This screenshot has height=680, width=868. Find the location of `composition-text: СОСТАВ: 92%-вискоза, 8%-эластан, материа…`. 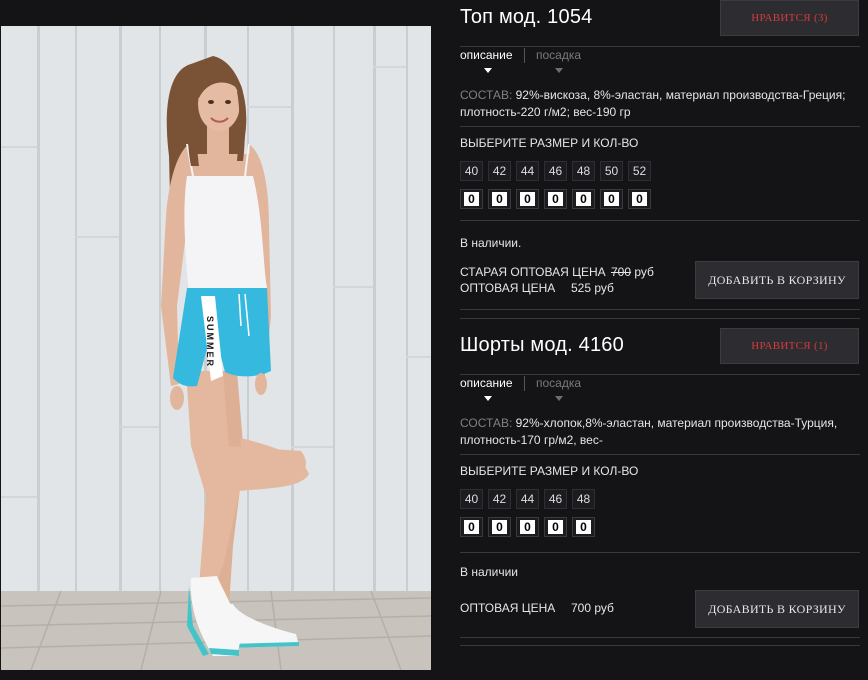

composition-text: СОСТАВ: 92%-вискоза, 8%-эластан, материа… is located at coordinates (660, 104).